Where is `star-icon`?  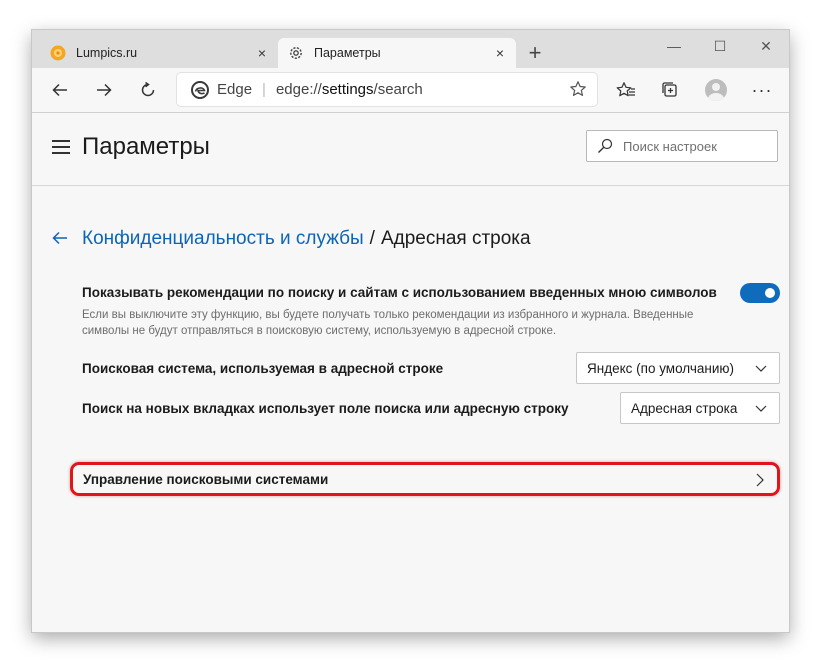 star-icon is located at coordinates (578, 89).